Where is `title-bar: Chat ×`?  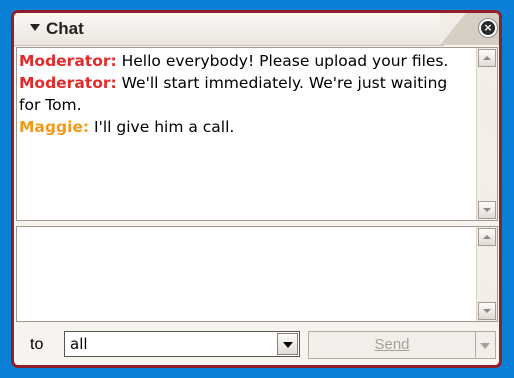 title-bar: Chat × is located at coordinates (256, 29).